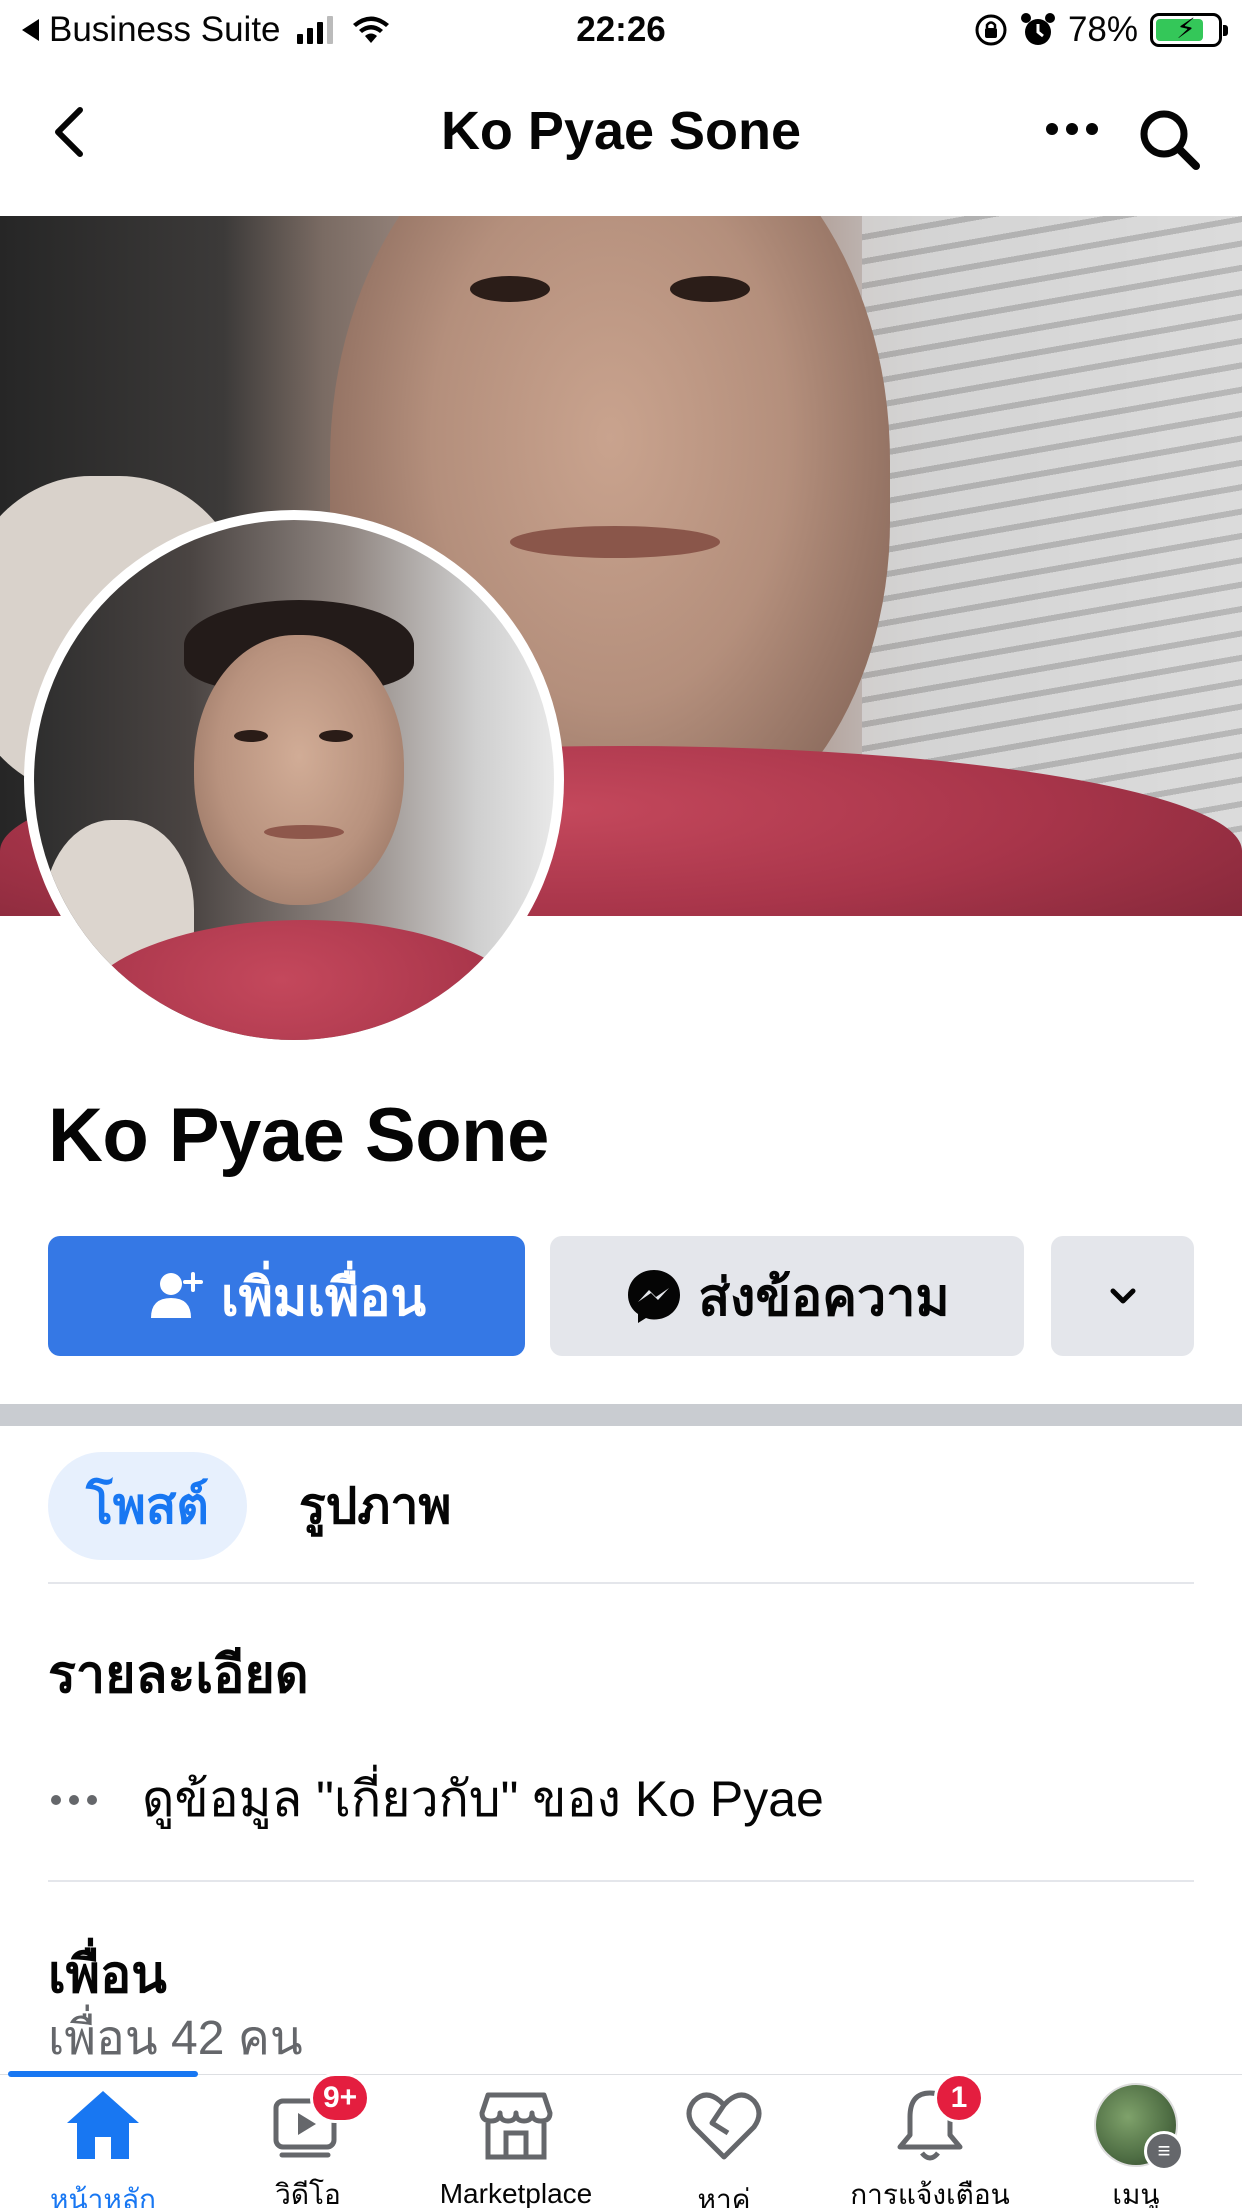 This screenshot has width=1242, height=2208. I want to click on tabbar-notifications-label: การแจ้งเตือน, so click(930, 2193).